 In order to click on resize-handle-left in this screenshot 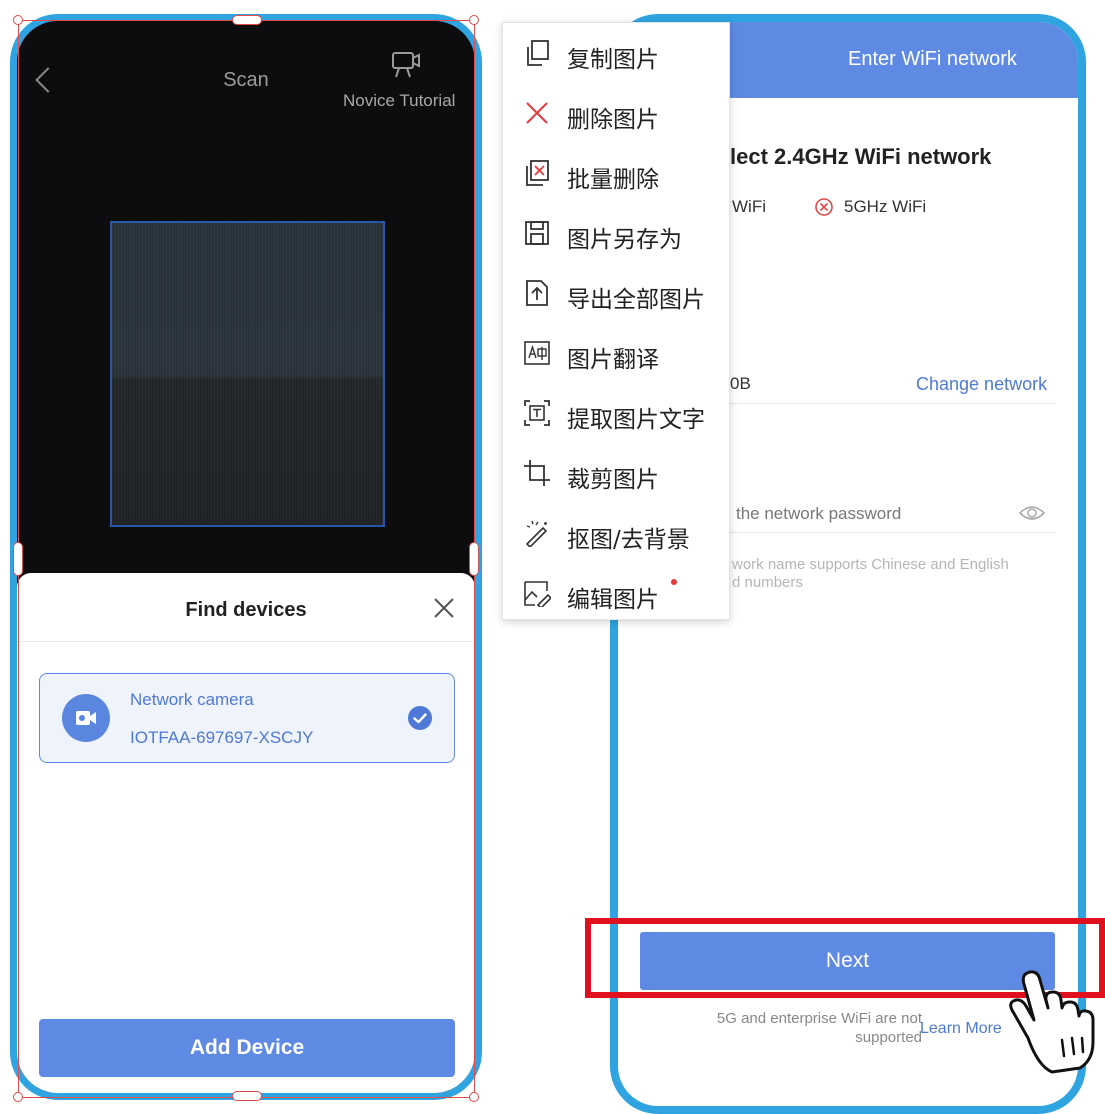, I will do `click(18, 559)`.